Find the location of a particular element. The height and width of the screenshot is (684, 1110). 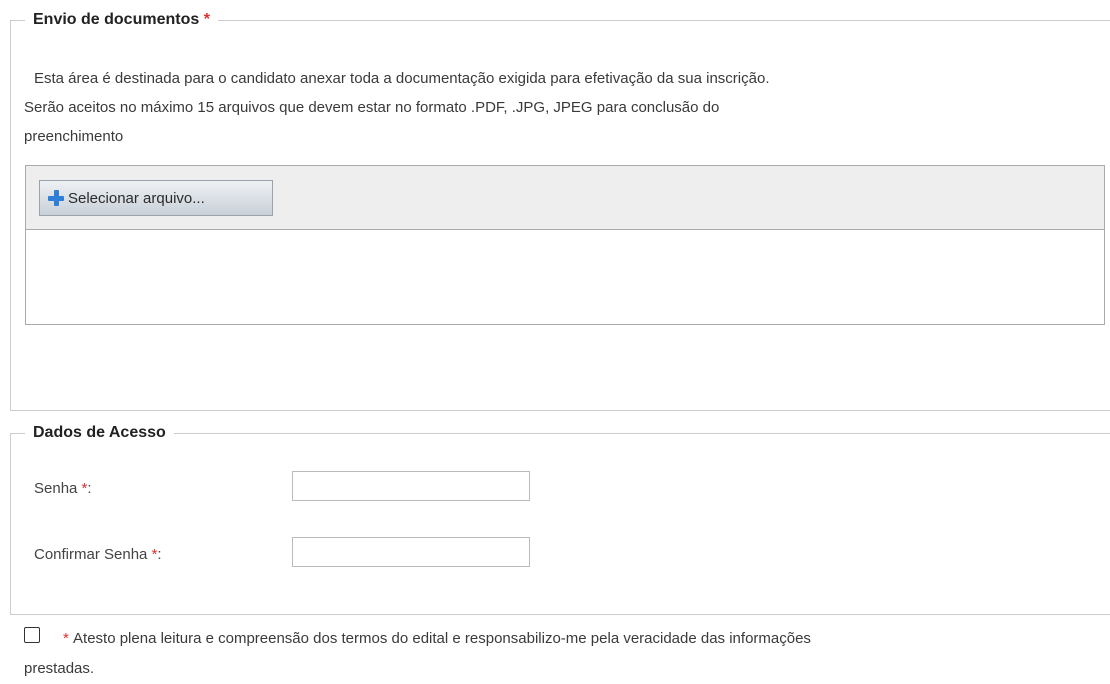

documents-legend: Envio de documentos * is located at coordinates (121, 20).